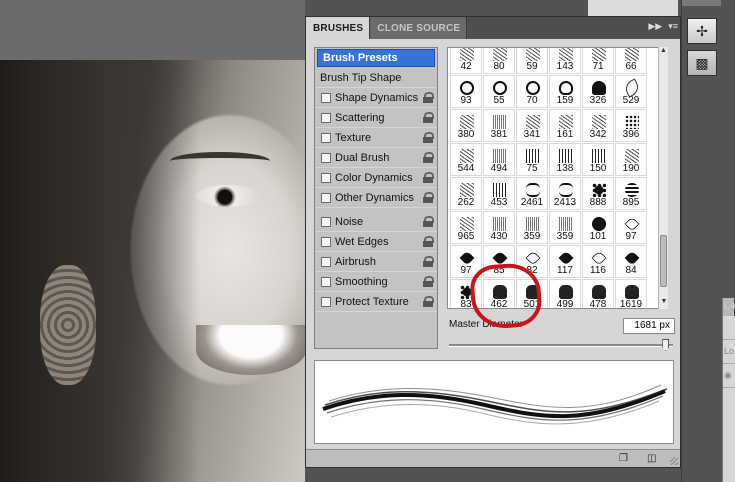 Image resolution: width=735 pixels, height=482 pixels. I want to click on option-other-dynamics: Other Dynamics, so click(376, 198).